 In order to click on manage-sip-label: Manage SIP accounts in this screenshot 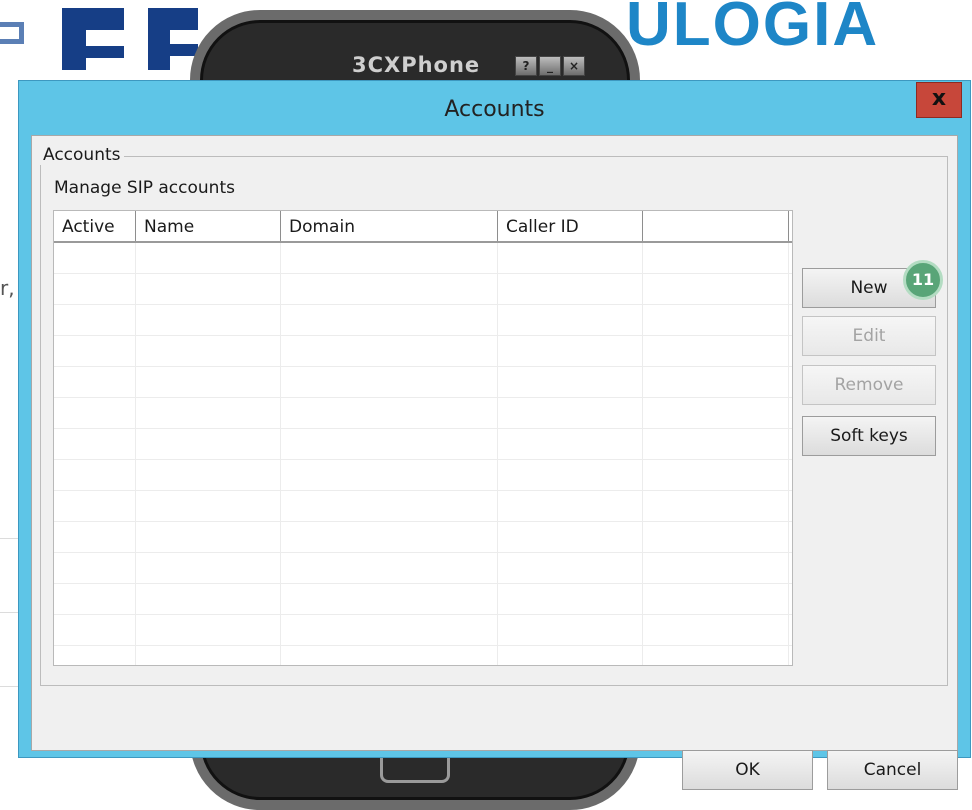, I will do `click(144, 188)`.